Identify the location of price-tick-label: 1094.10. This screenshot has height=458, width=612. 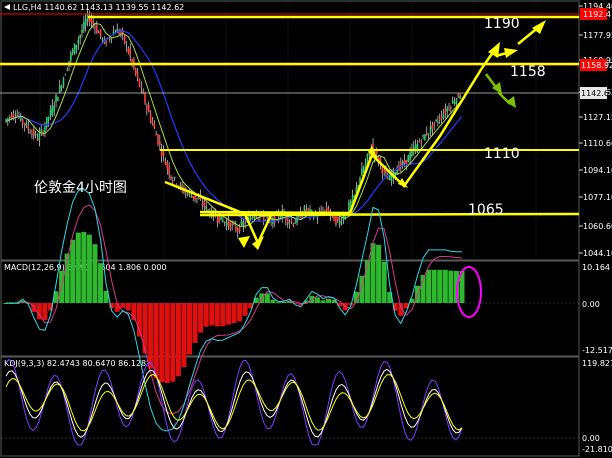
(597, 170).